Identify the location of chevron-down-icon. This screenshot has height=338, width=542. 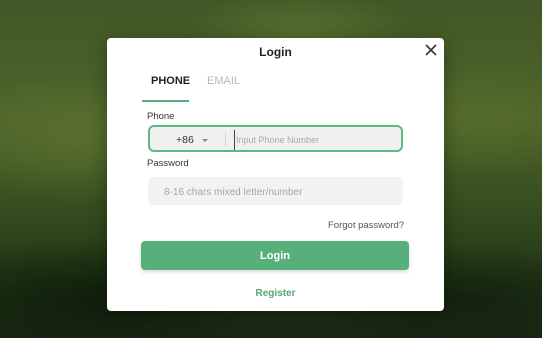
(205, 140).